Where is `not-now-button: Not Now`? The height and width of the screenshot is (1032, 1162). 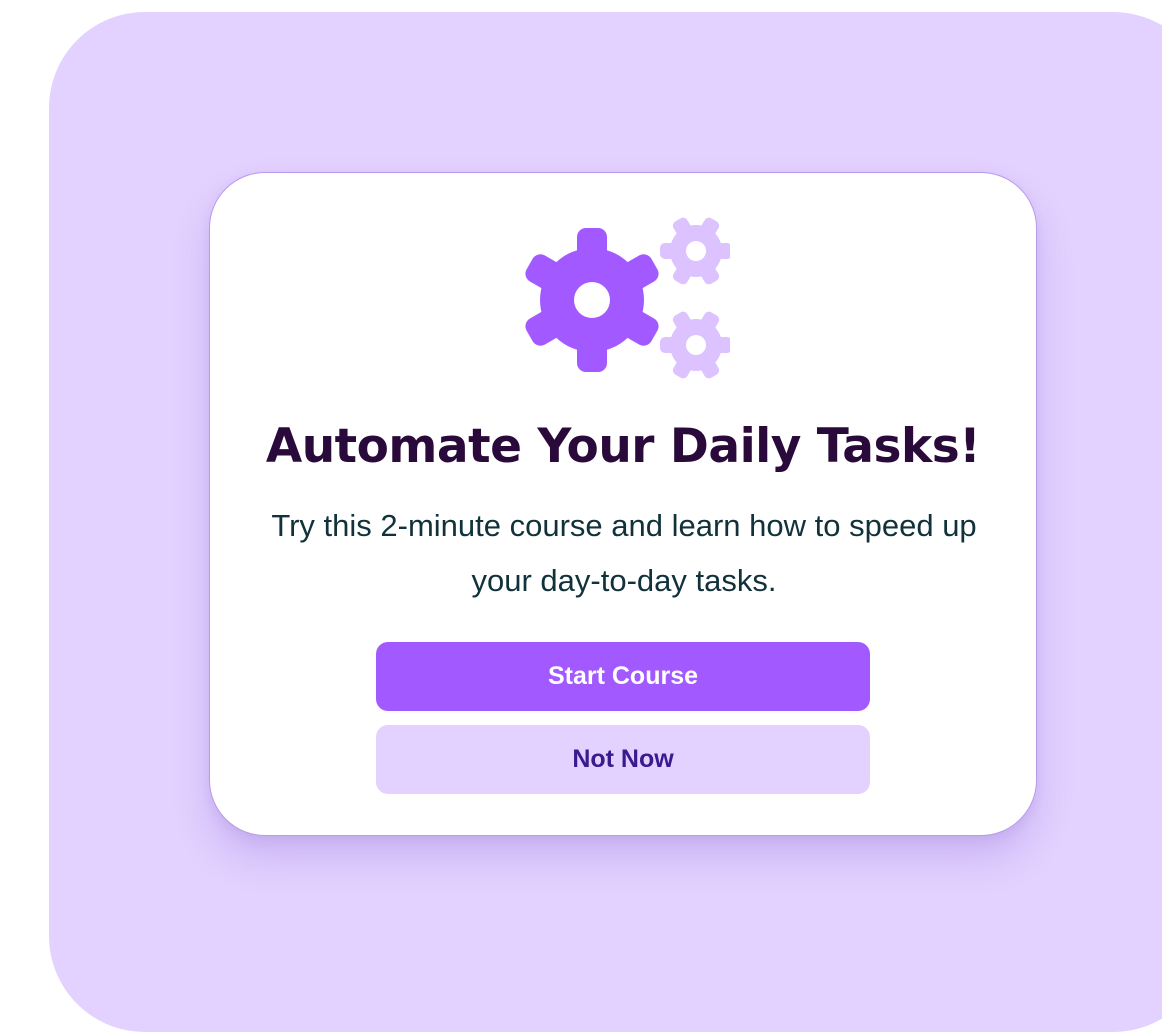 not-now-button: Not Now is located at coordinates (623, 759).